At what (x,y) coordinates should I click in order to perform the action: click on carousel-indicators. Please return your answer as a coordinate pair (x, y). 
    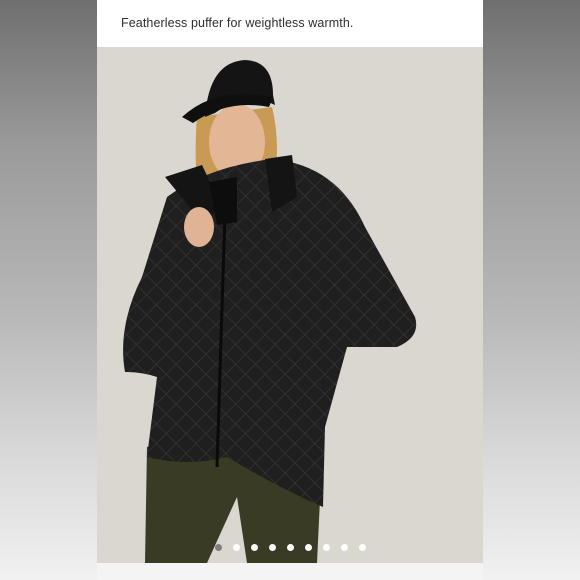
    Looking at the image, I should click on (290, 547).